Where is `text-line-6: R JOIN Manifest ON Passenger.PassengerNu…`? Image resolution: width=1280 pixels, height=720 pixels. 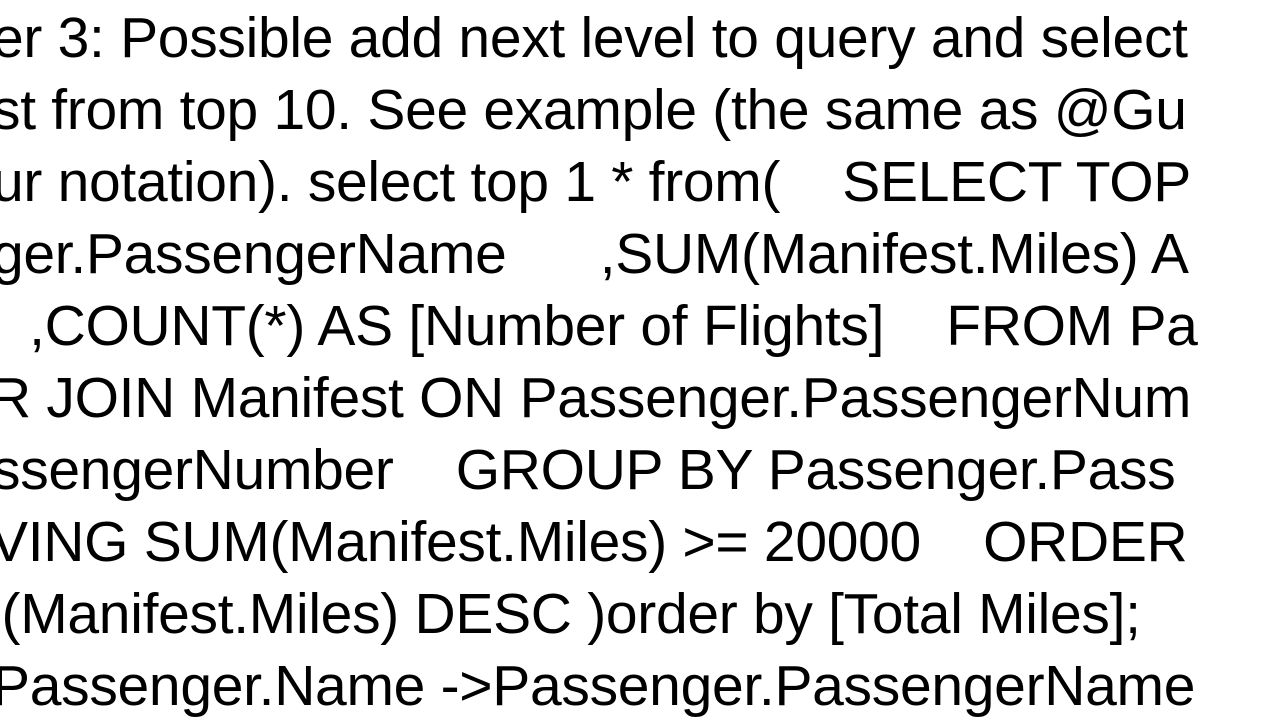
text-line-6: R JOIN Manifest ON Passenger.PassengerNu… is located at coordinates (596, 398).